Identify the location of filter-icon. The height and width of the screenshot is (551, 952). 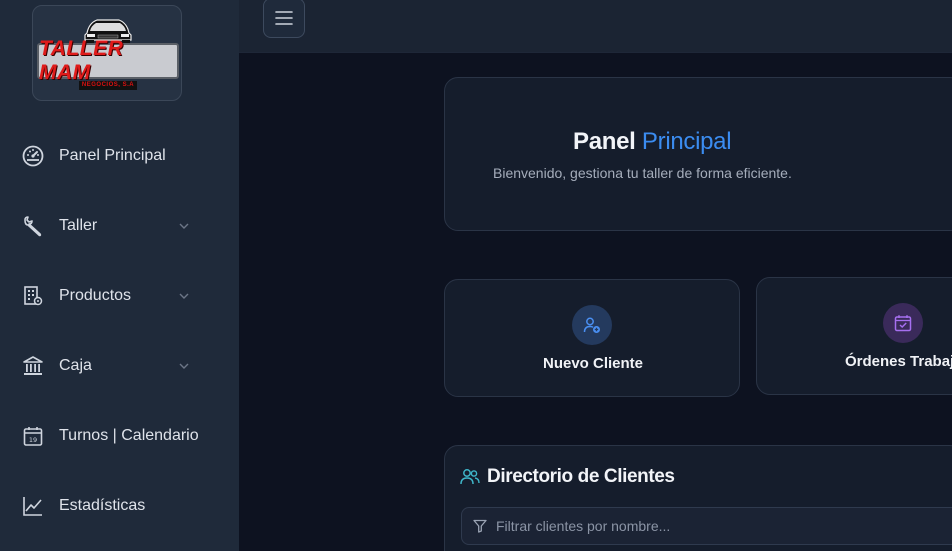
(480, 526).